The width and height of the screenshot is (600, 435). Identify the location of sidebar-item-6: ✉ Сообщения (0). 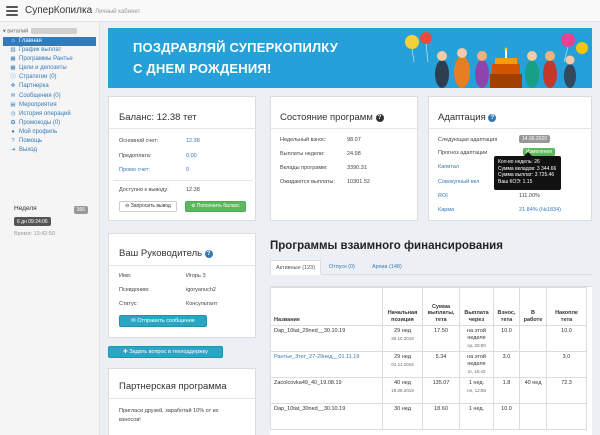
(49, 96).